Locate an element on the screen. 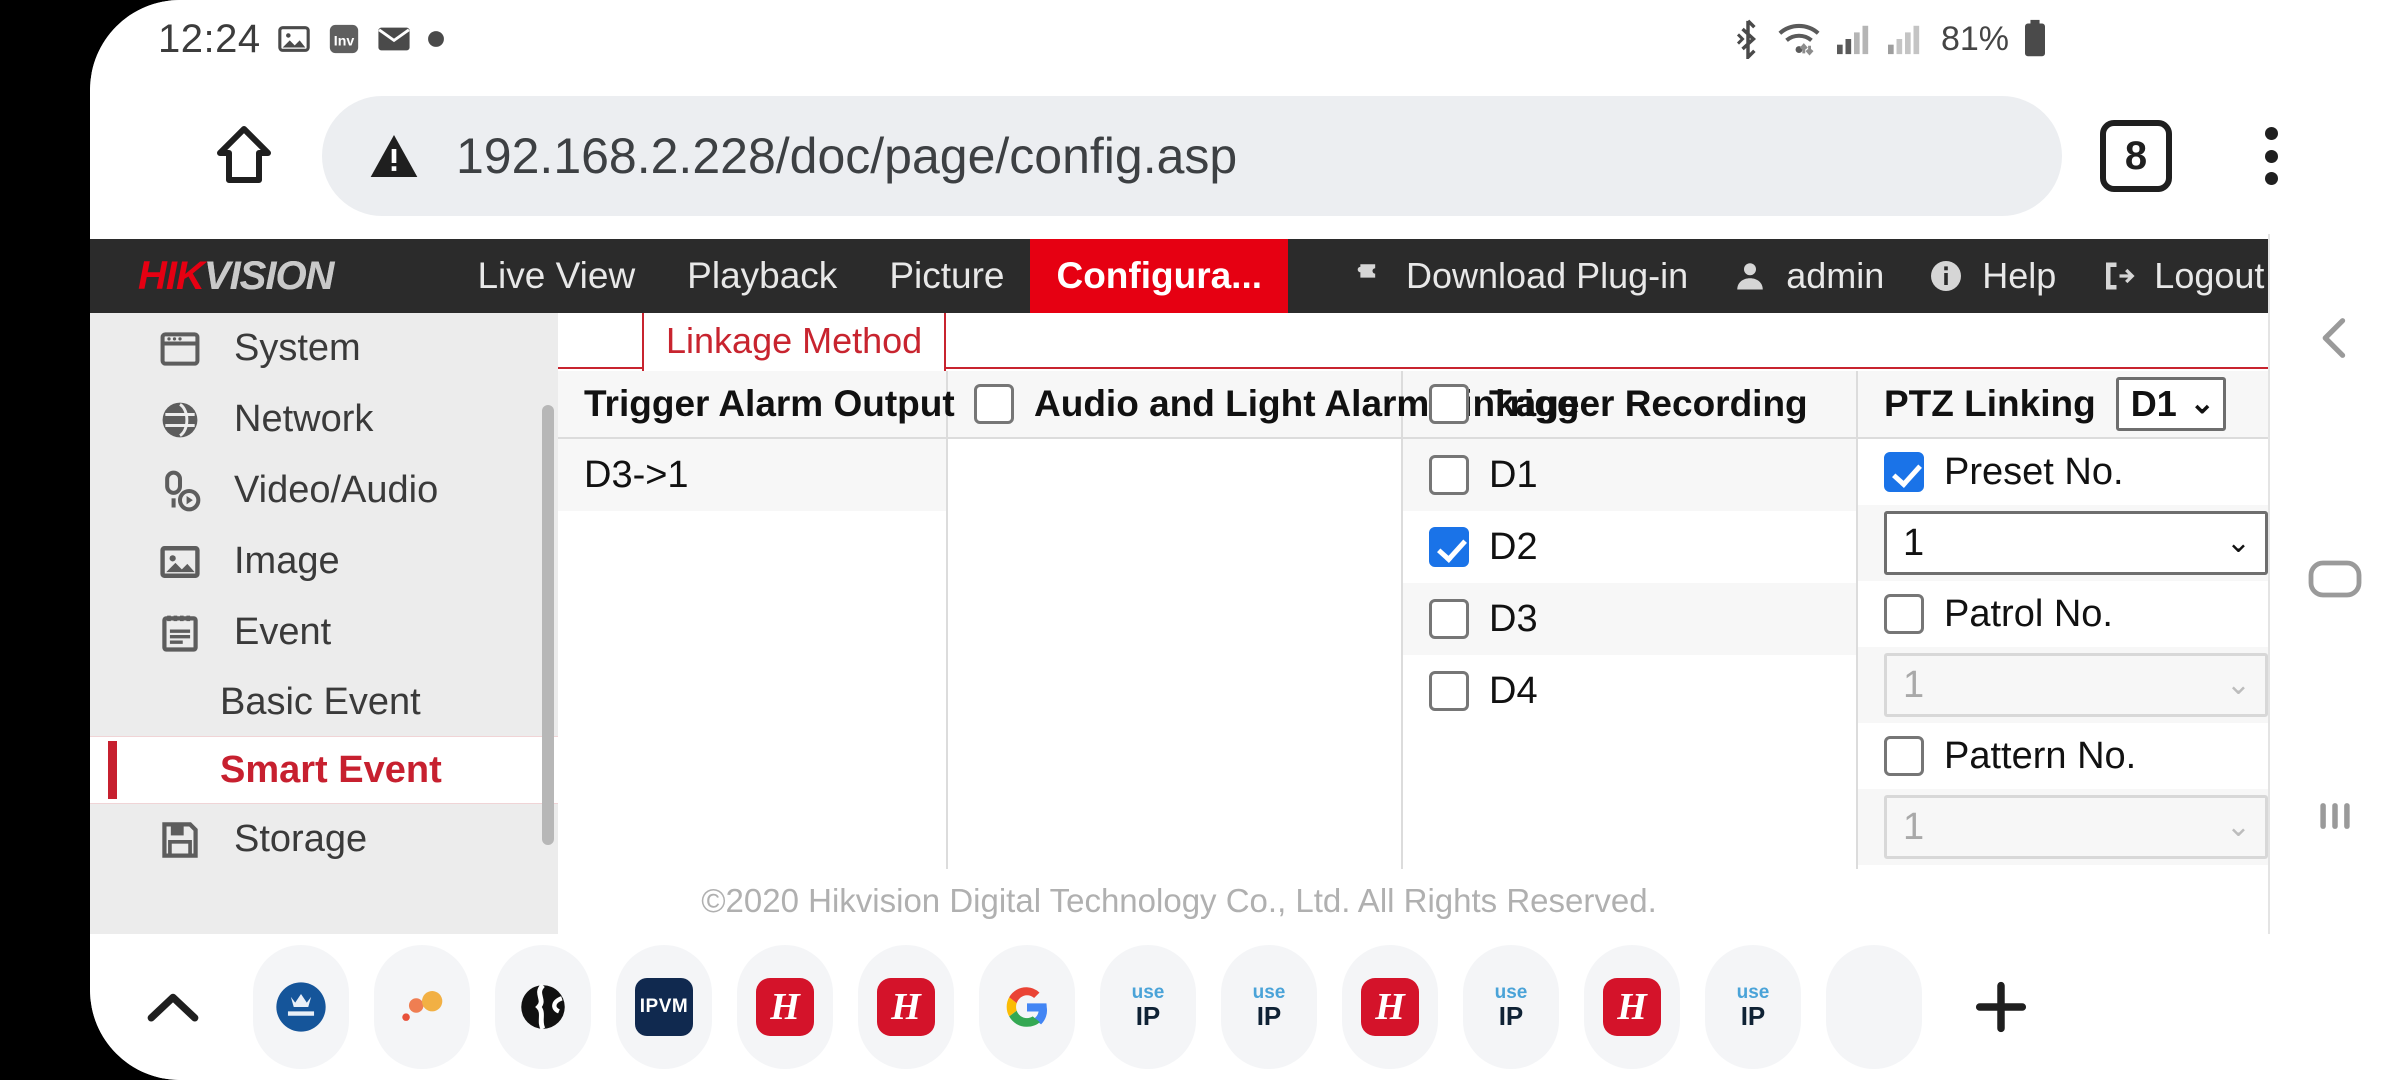  header-checkbox-trigger-recording is located at coordinates (1449, 404).